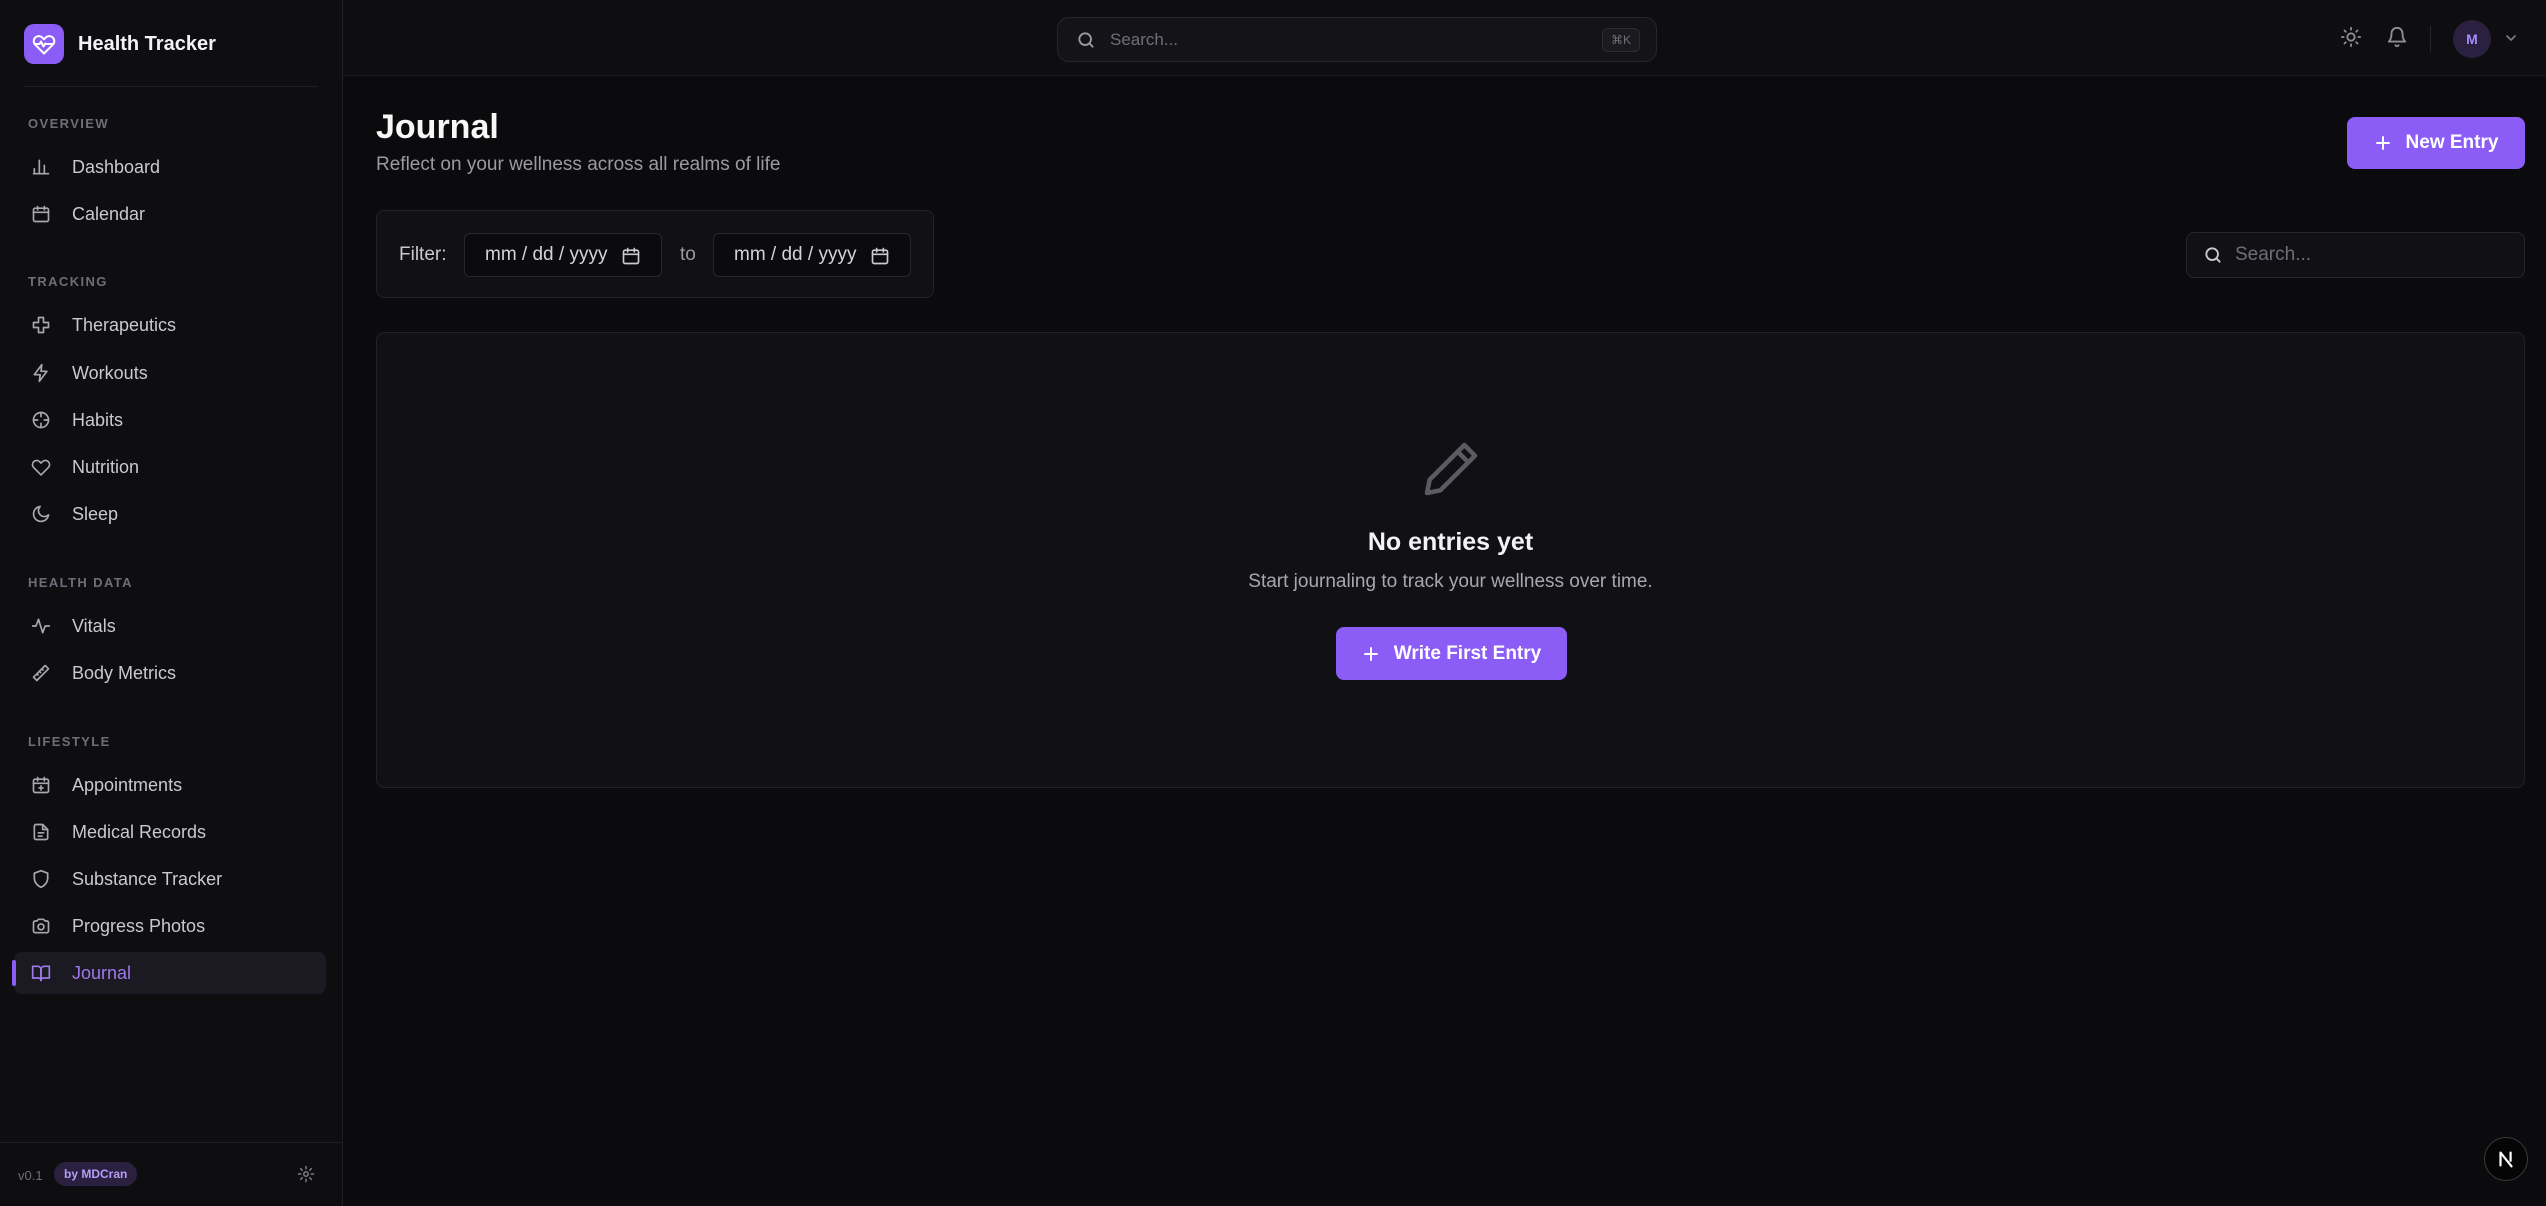 Image resolution: width=2546 pixels, height=1206 pixels. I want to click on sidebar-item-label: Dashboard, so click(116, 166).